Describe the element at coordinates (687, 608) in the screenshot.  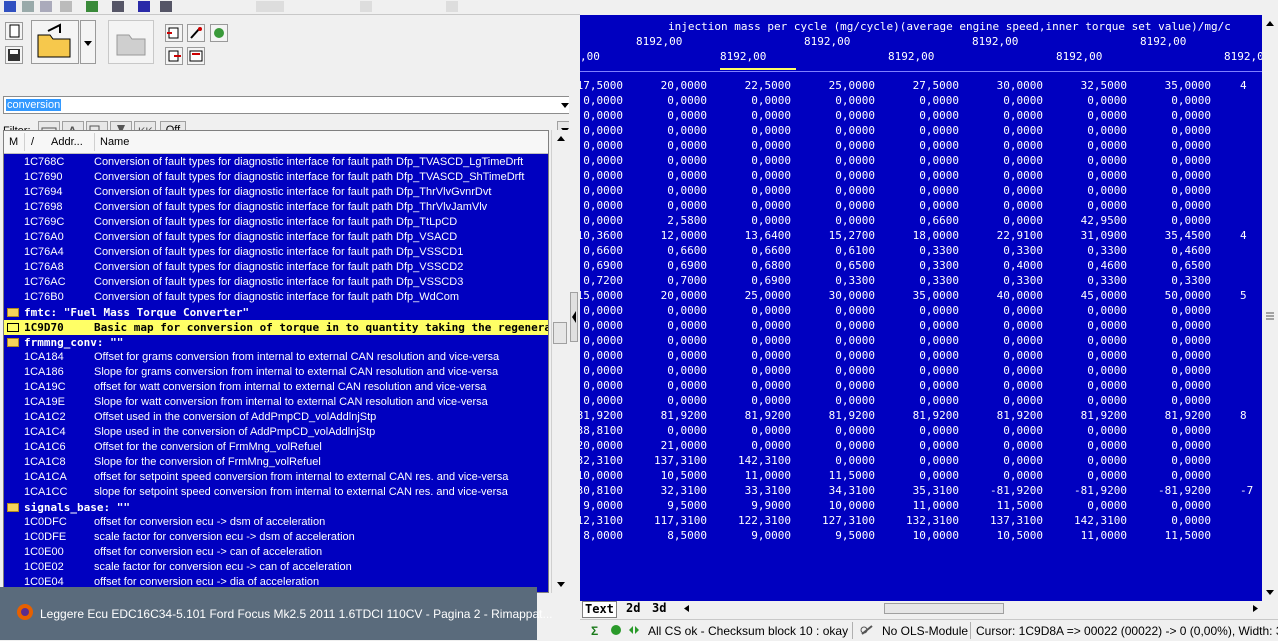
I see `scroll-left-icon` at that location.